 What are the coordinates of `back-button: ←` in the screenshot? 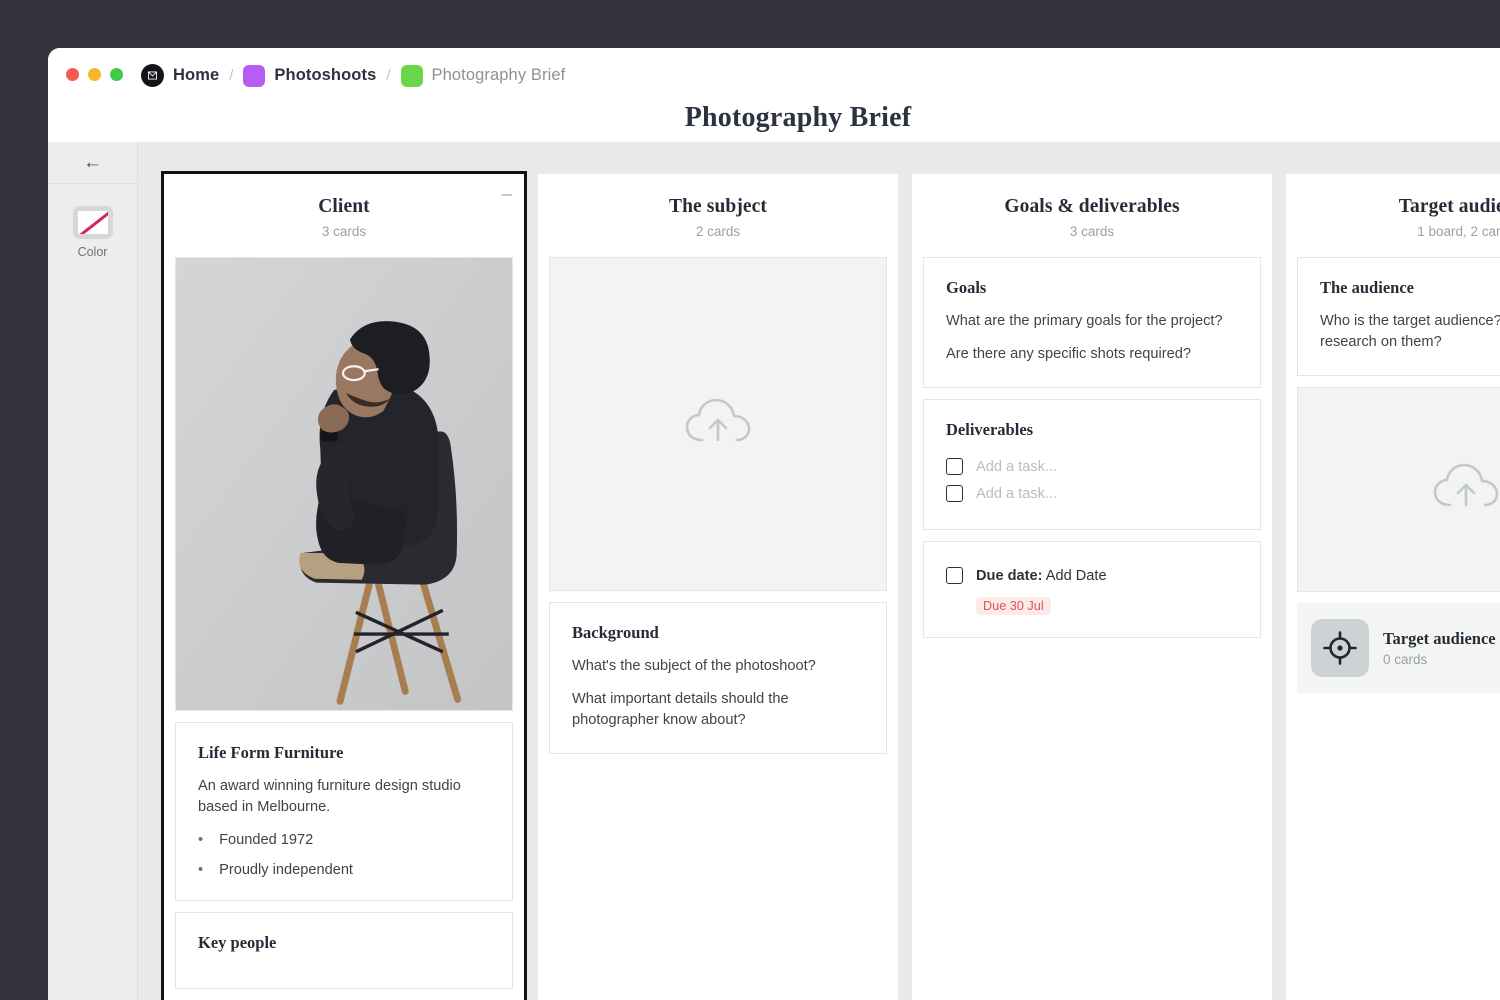 It's located at (92, 163).